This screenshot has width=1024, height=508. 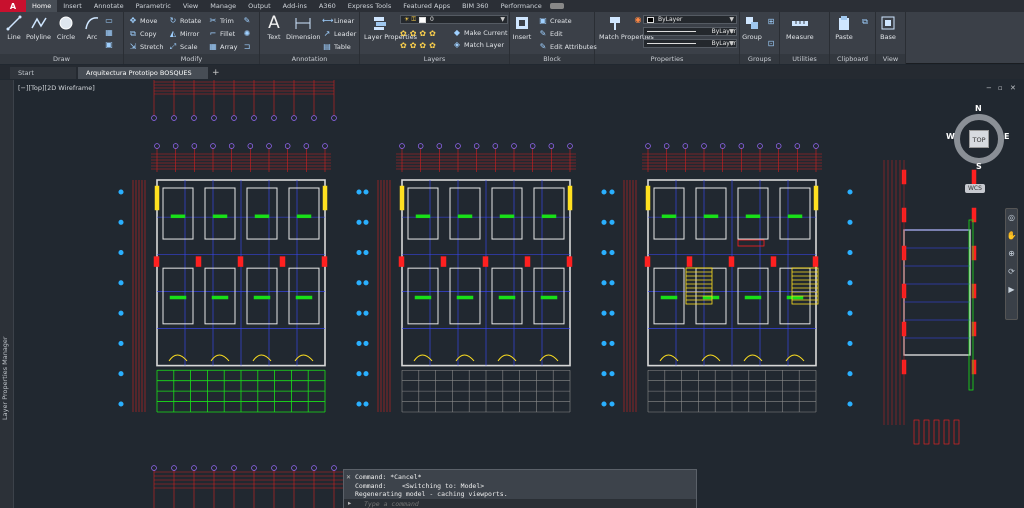 I want to click on layers-panel-title: Layers, so click(x=434, y=59).